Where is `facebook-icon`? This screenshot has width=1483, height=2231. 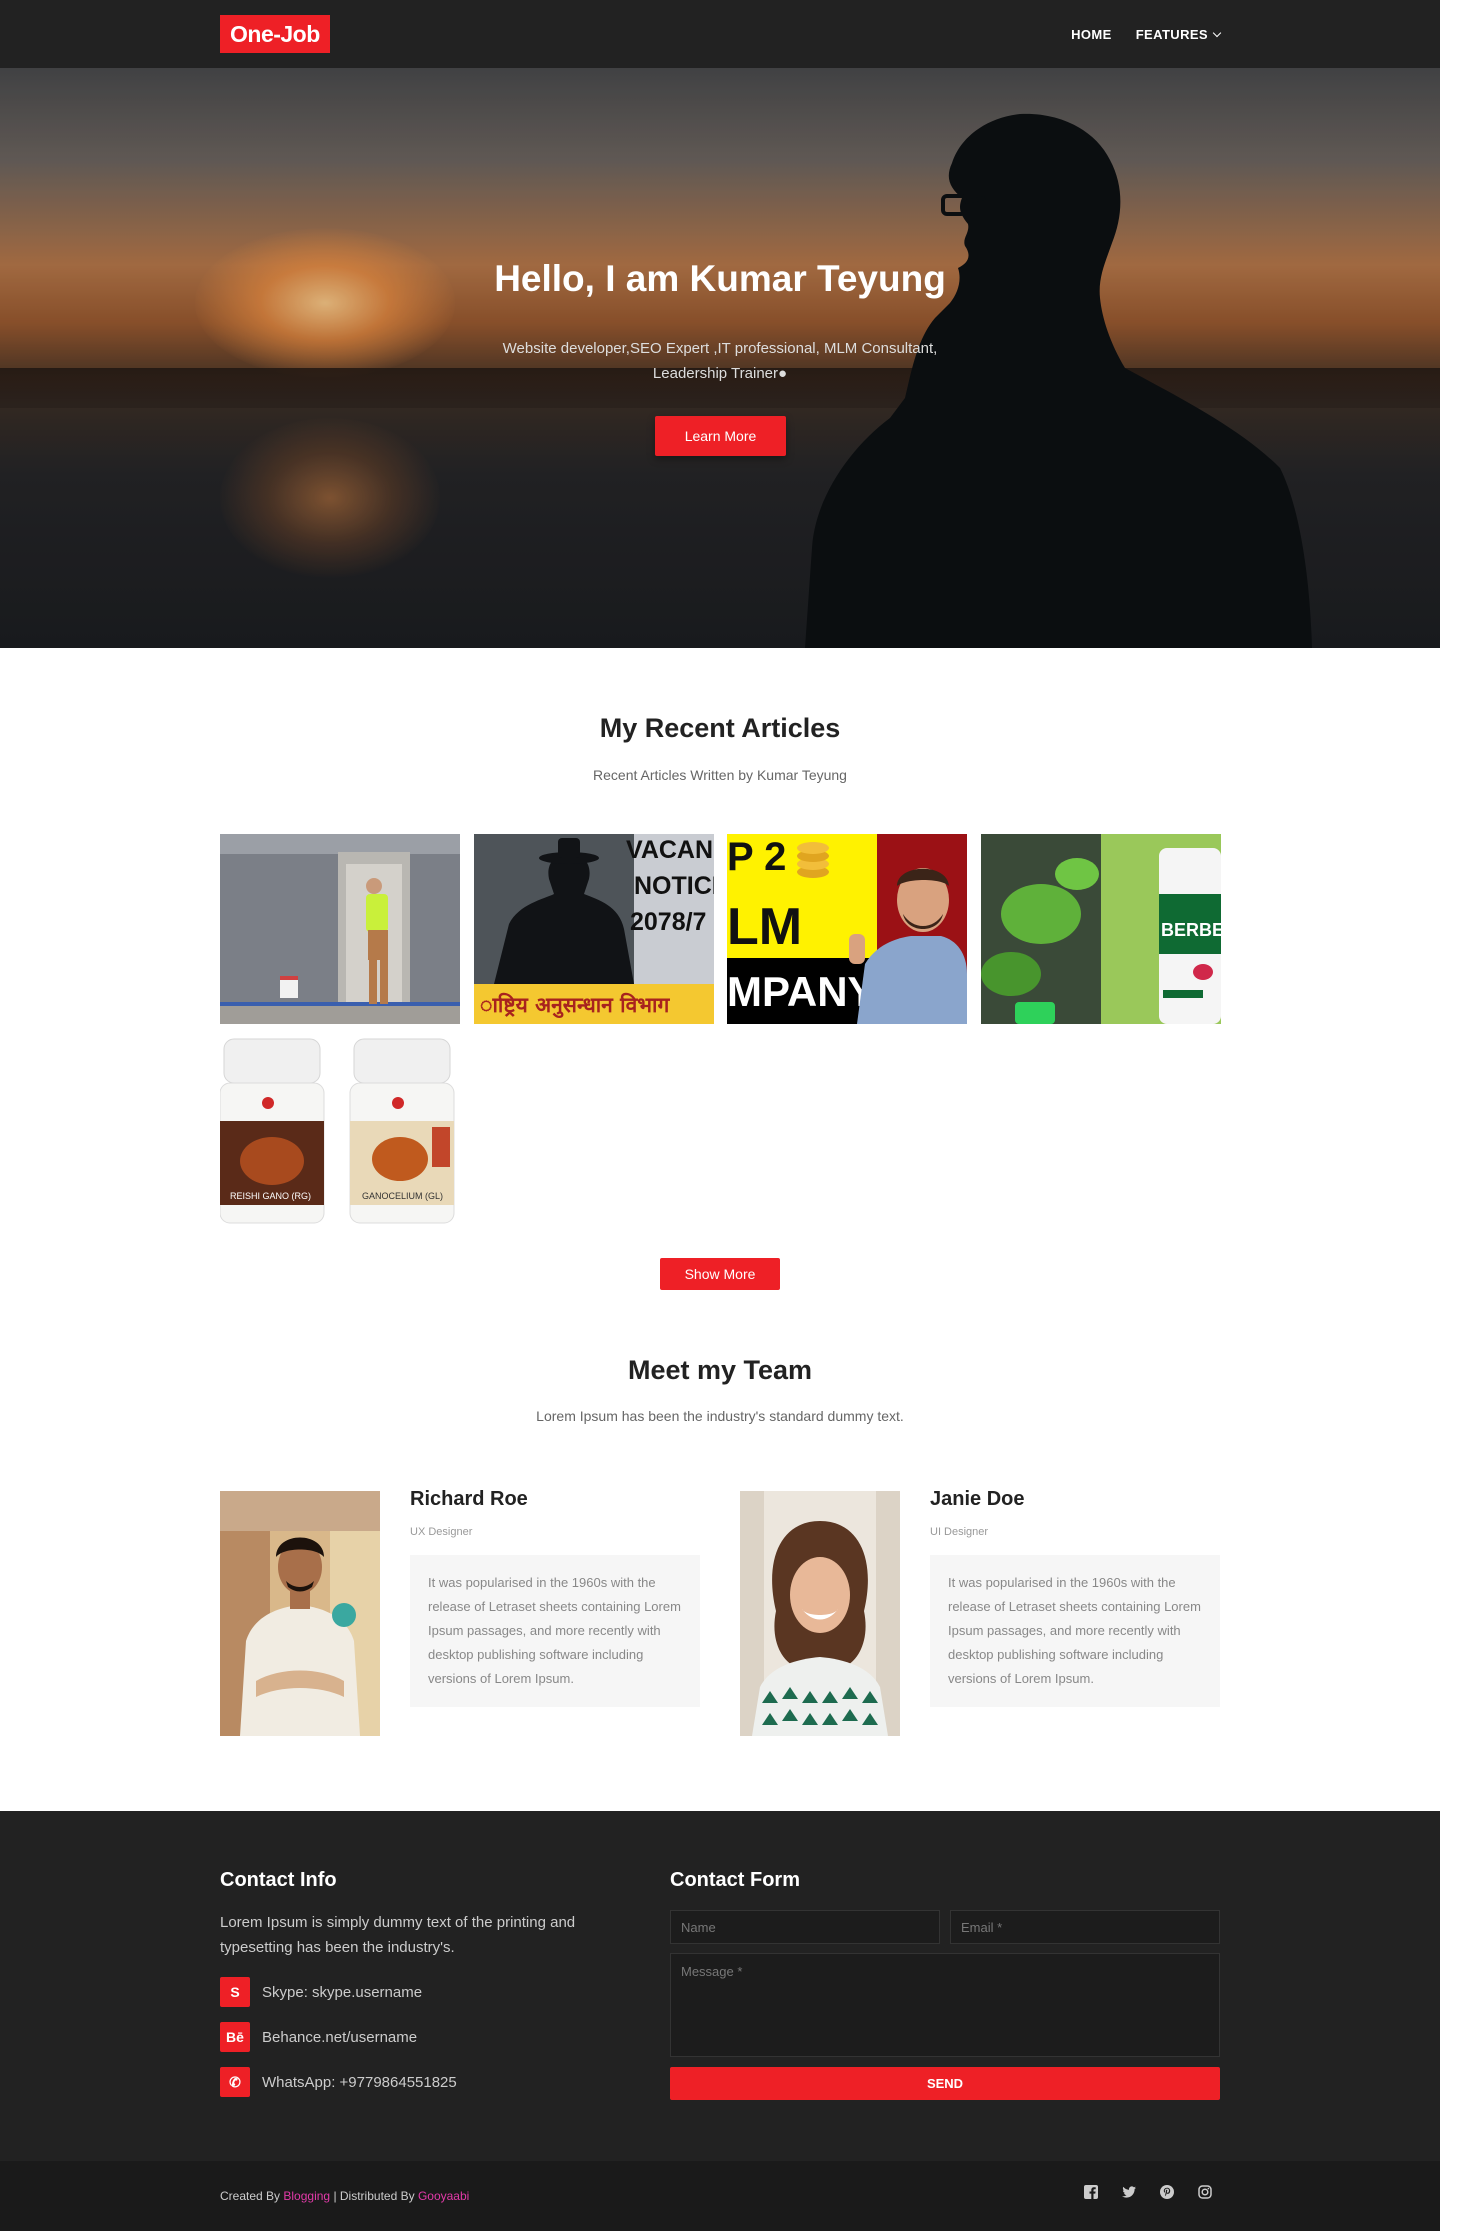 facebook-icon is located at coordinates (1091, 2192).